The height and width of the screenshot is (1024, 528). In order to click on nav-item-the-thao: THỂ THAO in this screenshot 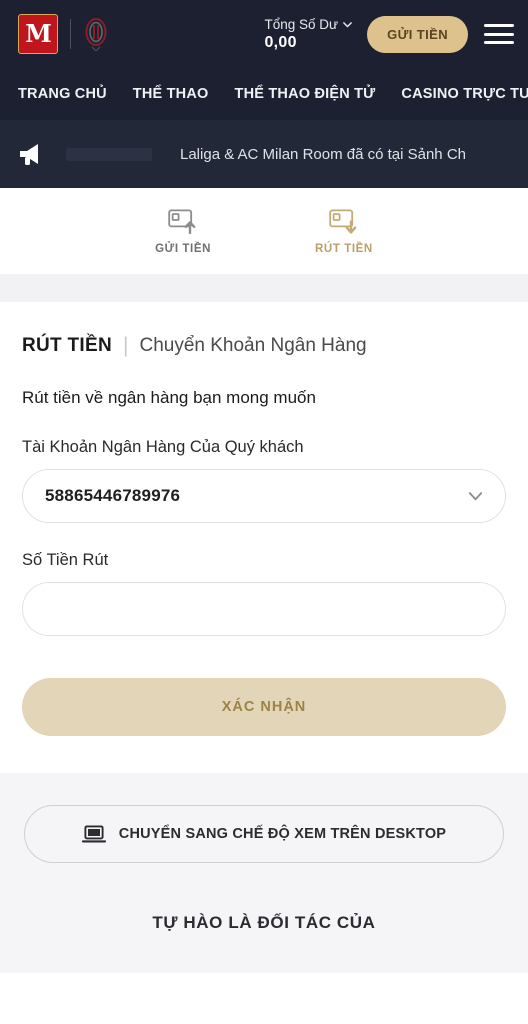, I will do `click(171, 94)`.